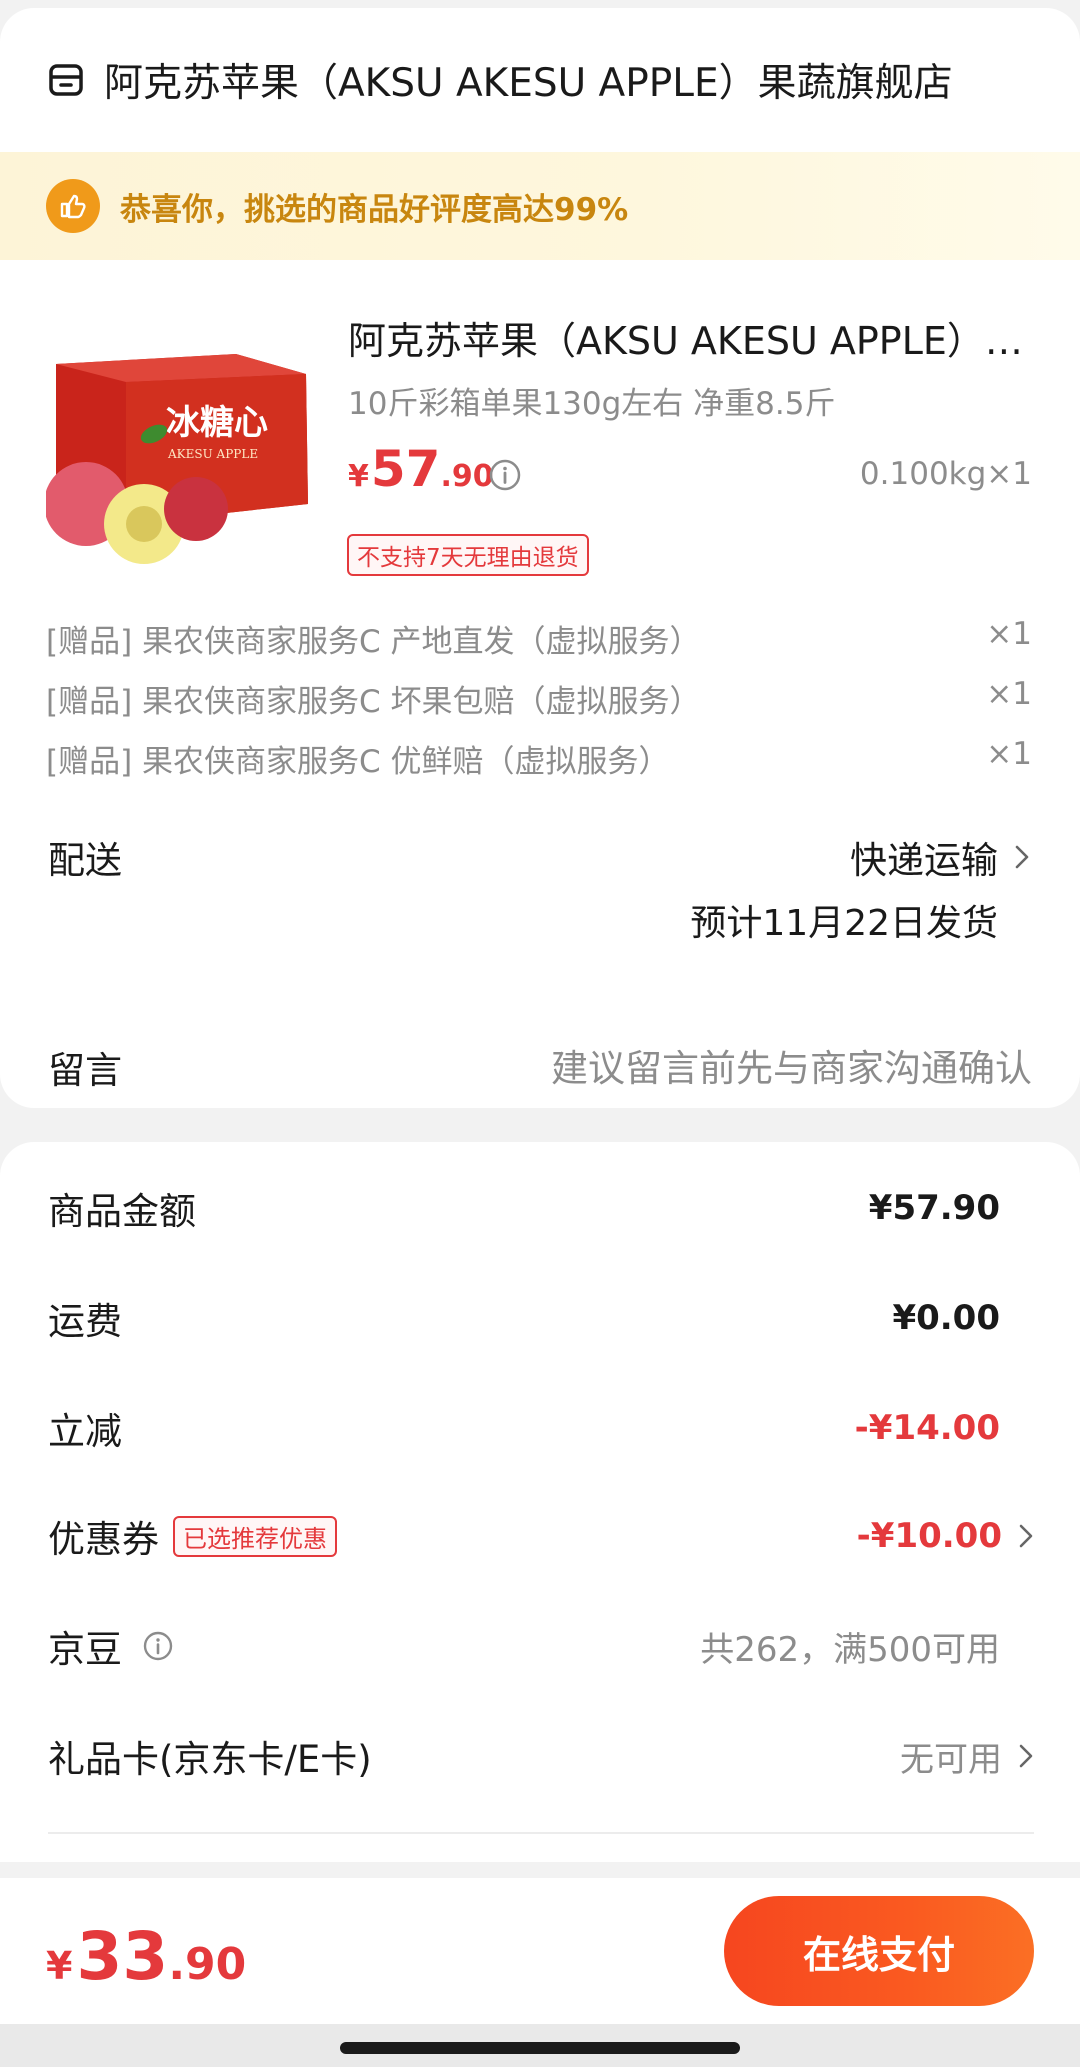  Describe the element at coordinates (528, 83) in the screenshot. I see `store-name: 阿克苏苹果（AKSU AKESU APPLE）果蔬旗舰店` at that location.